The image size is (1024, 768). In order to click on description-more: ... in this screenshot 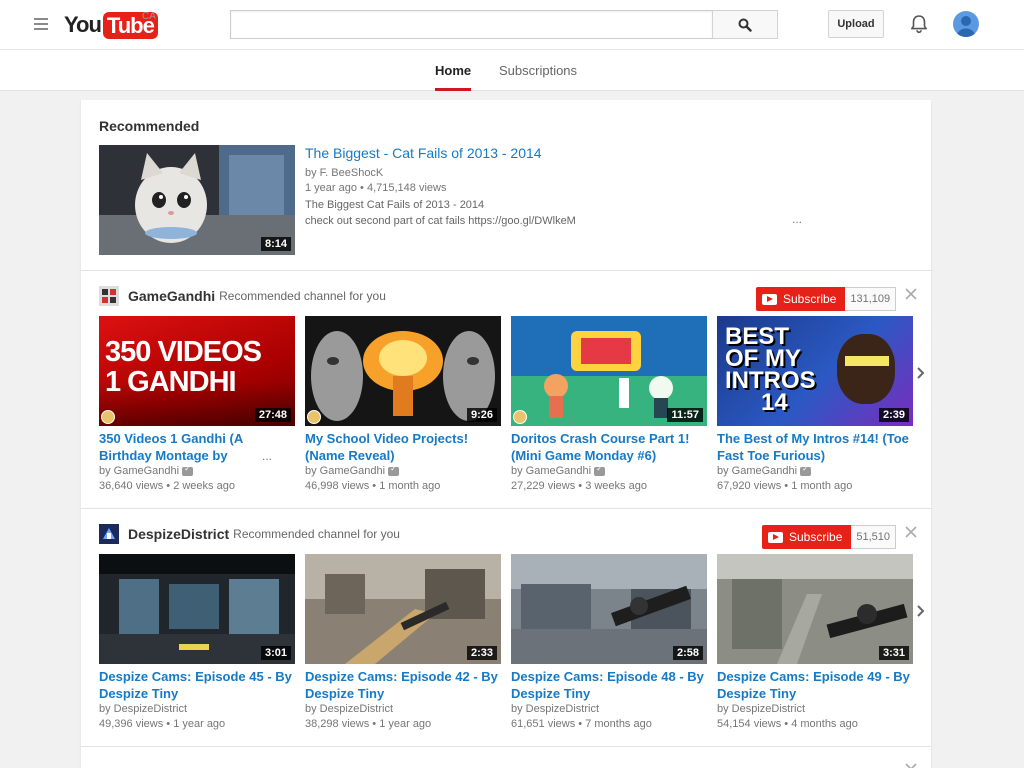, I will do `click(797, 219)`.